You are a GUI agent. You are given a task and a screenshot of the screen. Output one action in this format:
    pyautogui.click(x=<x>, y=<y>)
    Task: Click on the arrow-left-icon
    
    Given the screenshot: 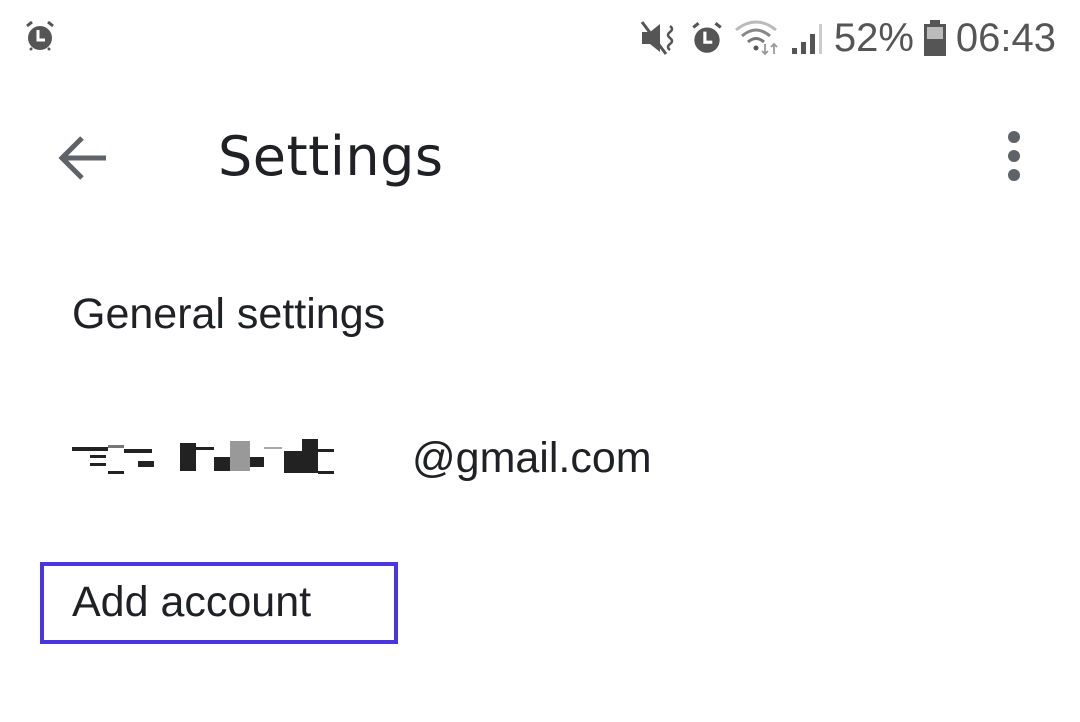 What is the action you would take?
    pyautogui.click(x=82, y=158)
    